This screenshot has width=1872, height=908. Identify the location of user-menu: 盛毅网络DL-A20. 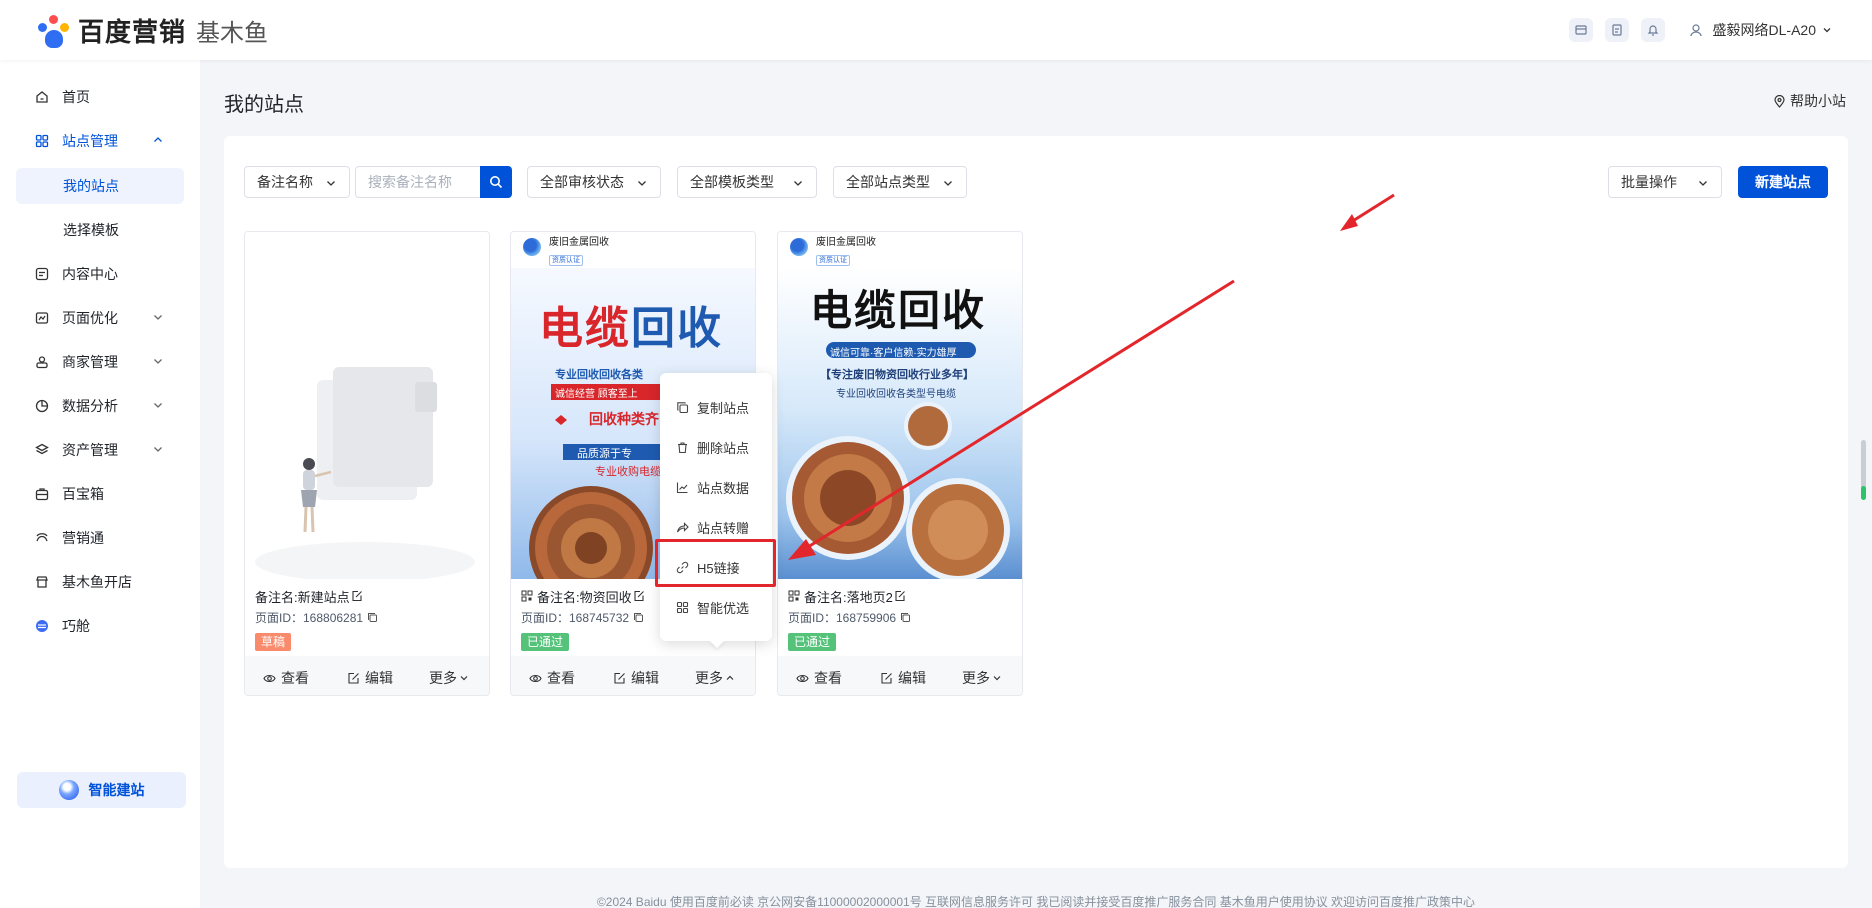
(1760, 30).